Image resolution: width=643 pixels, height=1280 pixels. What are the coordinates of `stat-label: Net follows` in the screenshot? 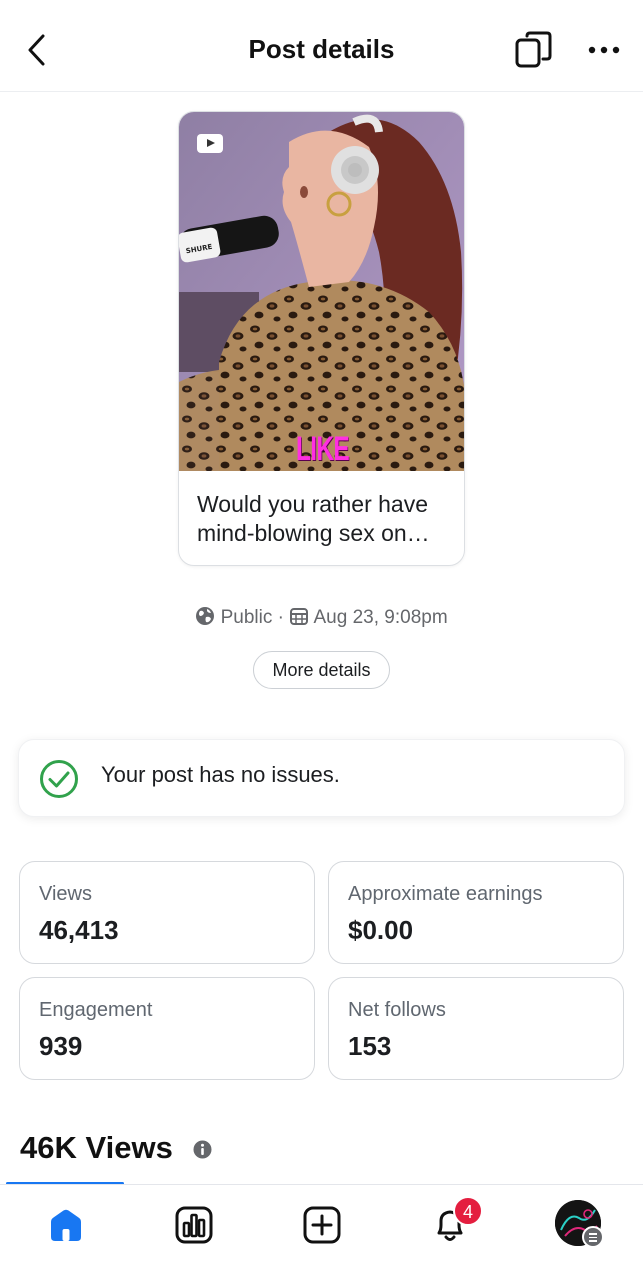 It's located at (397, 1010).